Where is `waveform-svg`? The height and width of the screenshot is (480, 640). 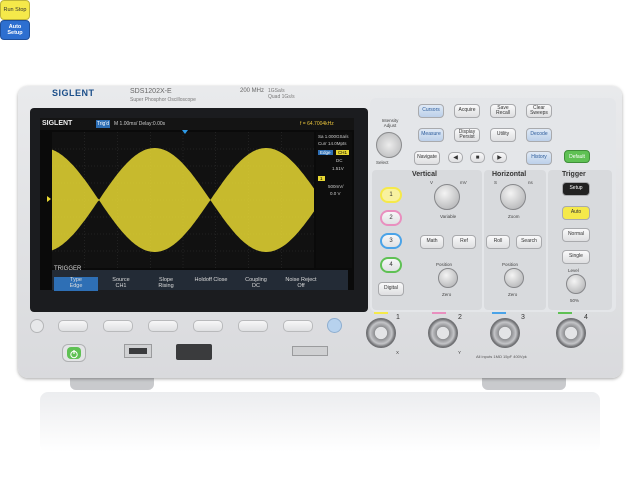 waveform-svg is located at coordinates (183, 200).